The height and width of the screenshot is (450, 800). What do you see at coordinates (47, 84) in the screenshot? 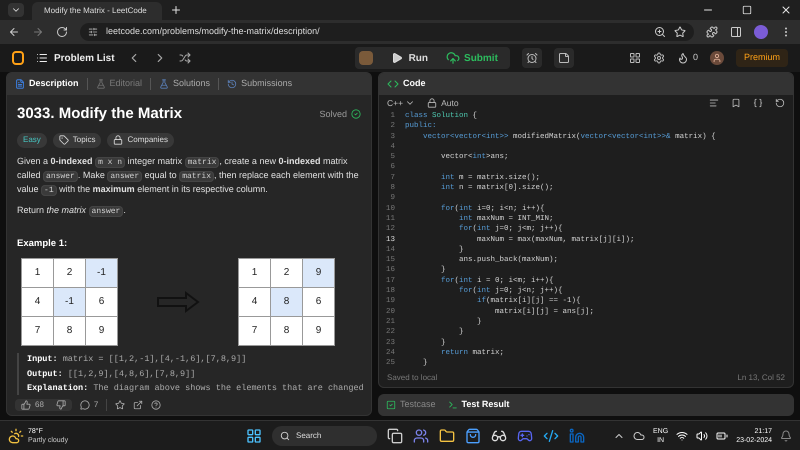
I see `panel-tab: Description` at bounding box center [47, 84].